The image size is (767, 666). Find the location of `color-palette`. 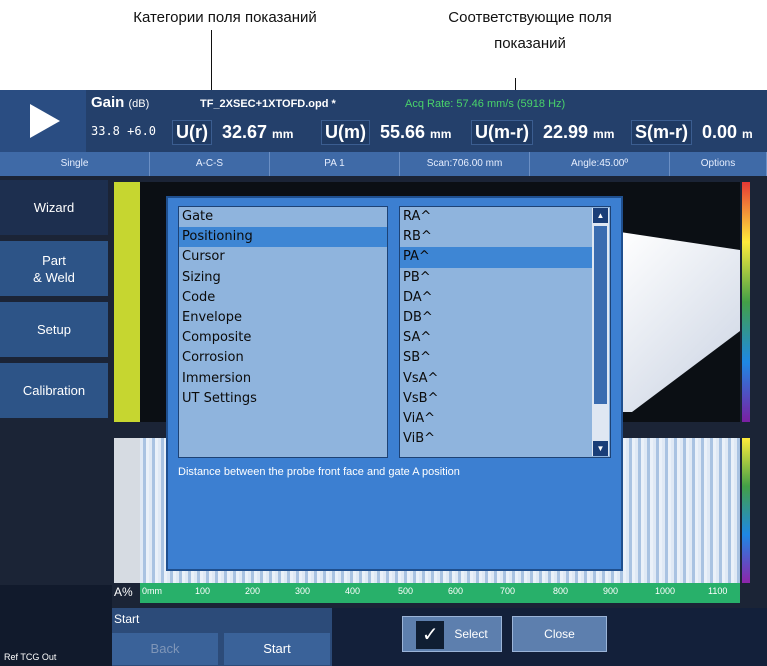

color-palette is located at coordinates (746, 302).